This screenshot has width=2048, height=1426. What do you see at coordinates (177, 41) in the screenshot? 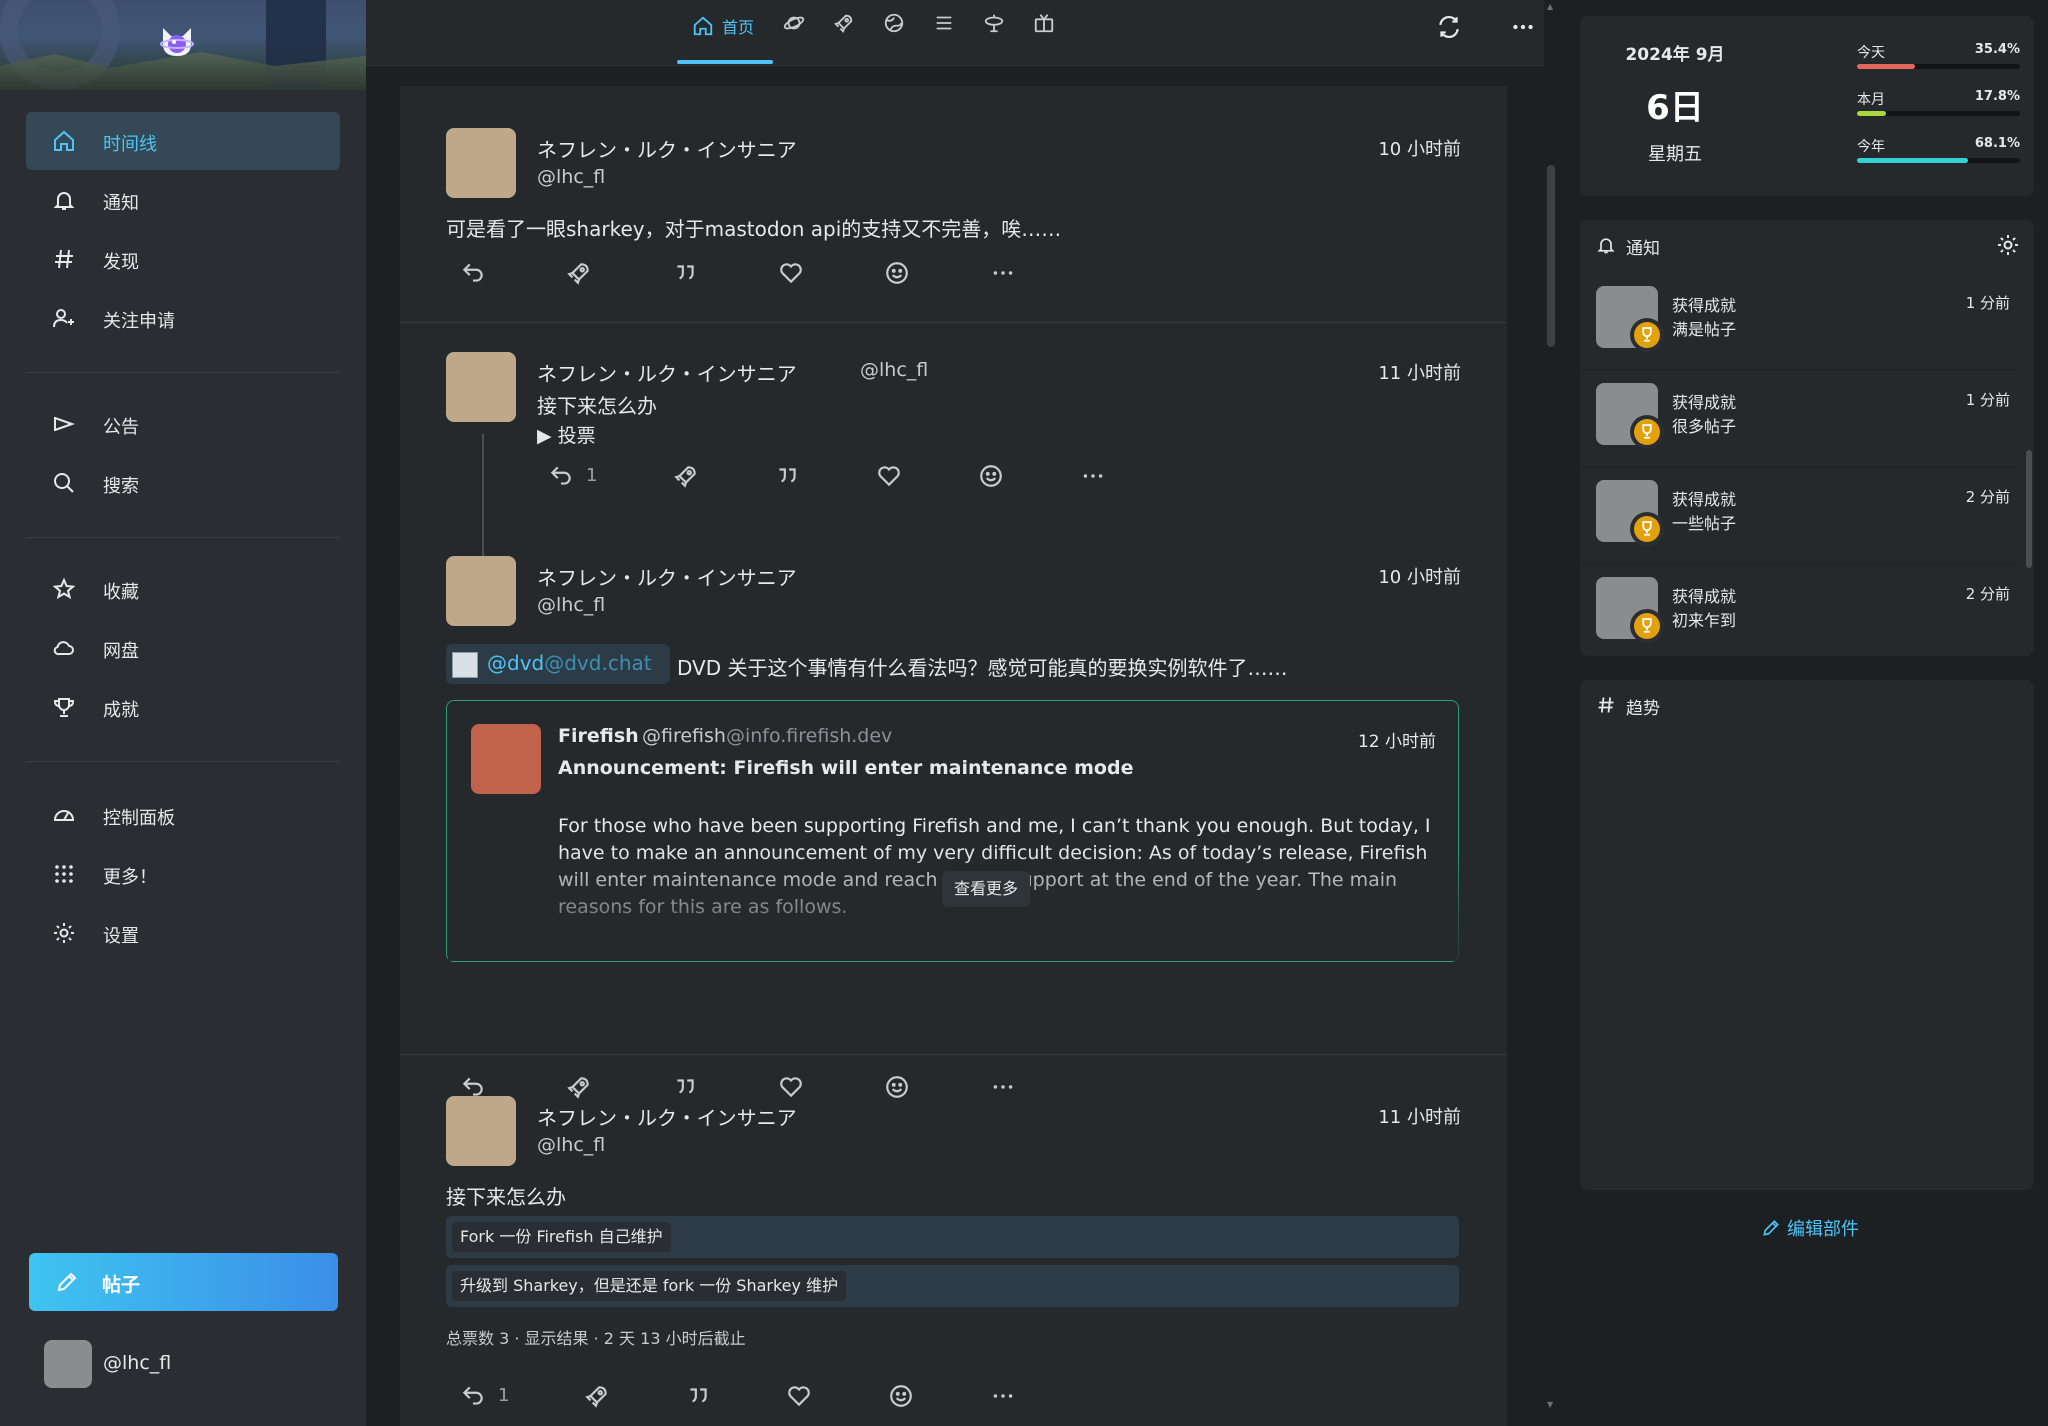
I see `instance-logo-icon` at bounding box center [177, 41].